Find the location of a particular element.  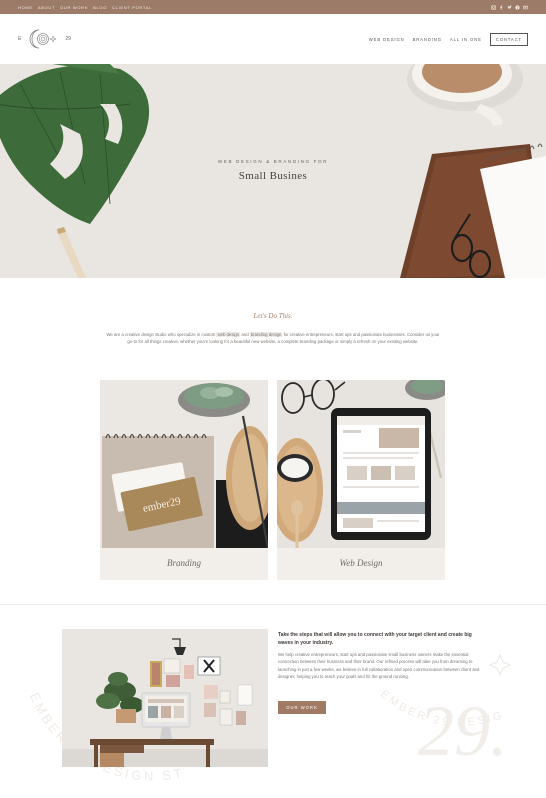

twitter-icon is located at coordinates (509, 7).